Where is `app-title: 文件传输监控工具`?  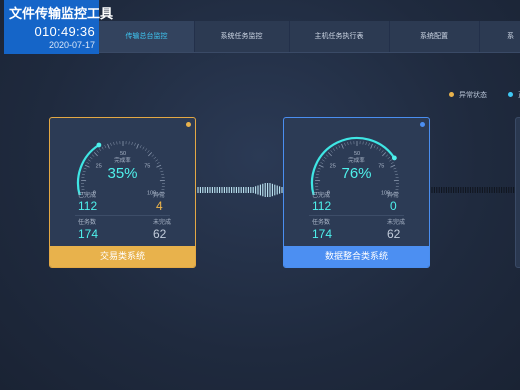 app-title: 文件传输监控工具 is located at coordinates (61, 13).